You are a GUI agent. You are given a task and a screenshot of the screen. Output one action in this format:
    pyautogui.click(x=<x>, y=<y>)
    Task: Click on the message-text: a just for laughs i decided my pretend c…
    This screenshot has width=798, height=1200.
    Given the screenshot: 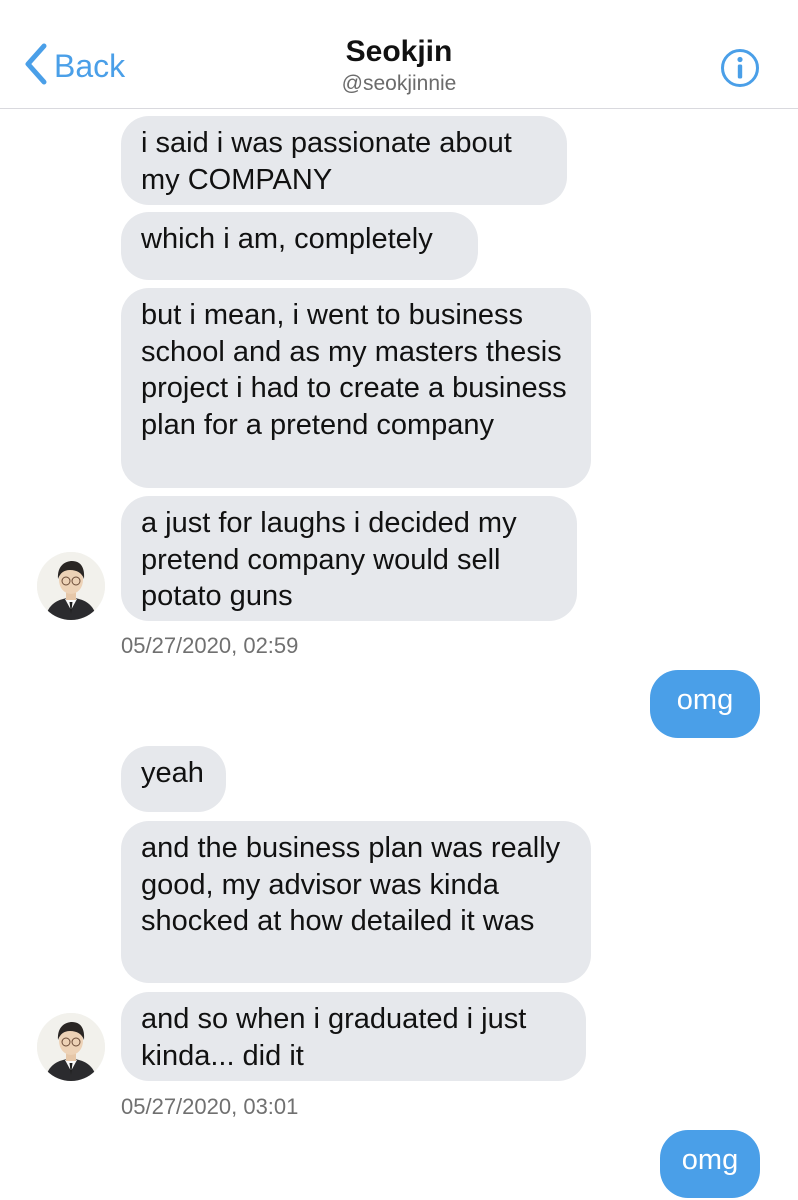 What is the action you would take?
    pyautogui.click(x=329, y=559)
    